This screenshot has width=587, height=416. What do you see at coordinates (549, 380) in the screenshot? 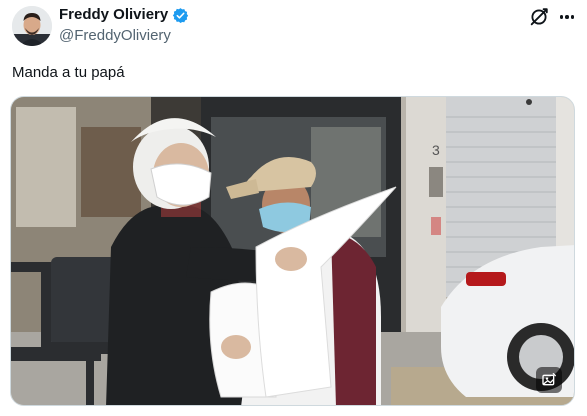
I see `media-edit-icon` at bounding box center [549, 380].